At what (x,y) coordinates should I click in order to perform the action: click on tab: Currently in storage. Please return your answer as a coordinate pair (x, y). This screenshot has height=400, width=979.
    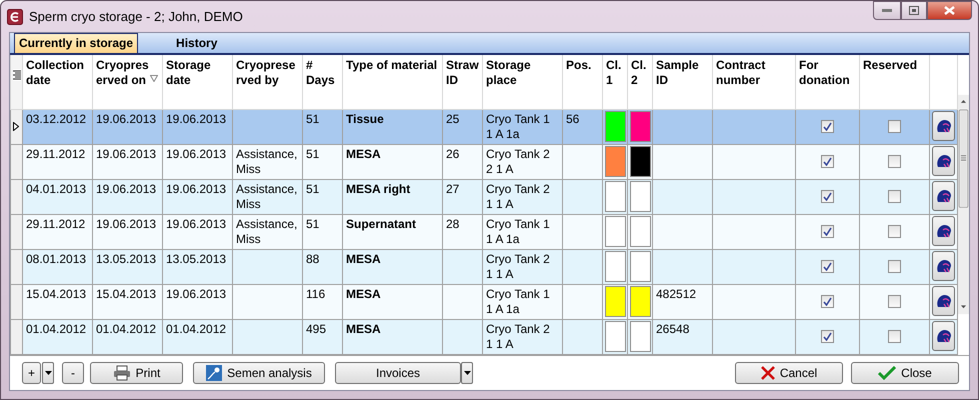
    Looking at the image, I should click on (76, 43).